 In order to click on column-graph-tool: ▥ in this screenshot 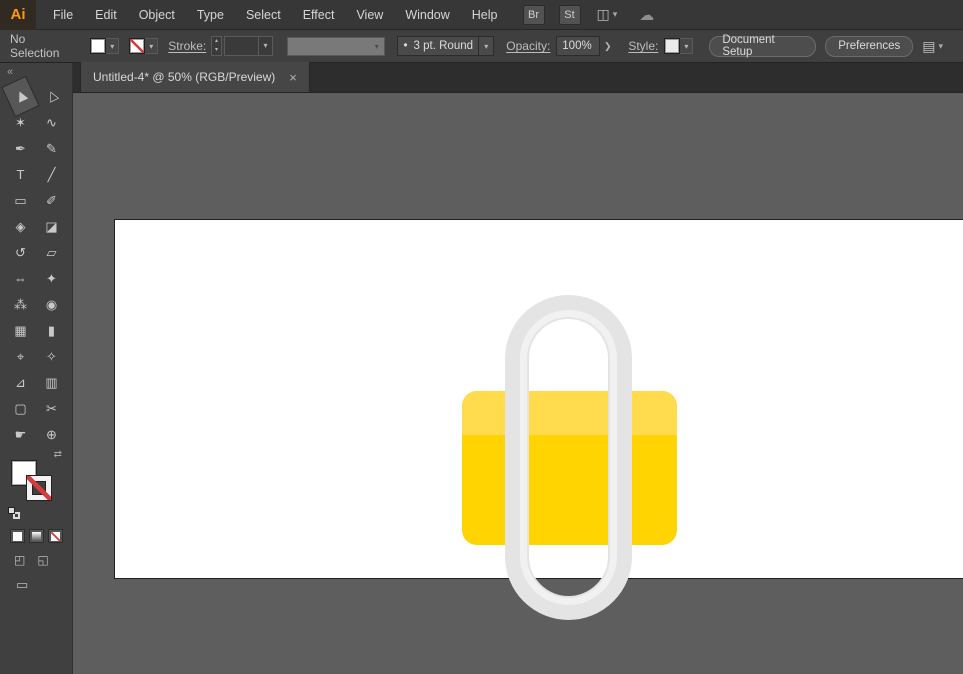, I will do `click(51, 382)`.